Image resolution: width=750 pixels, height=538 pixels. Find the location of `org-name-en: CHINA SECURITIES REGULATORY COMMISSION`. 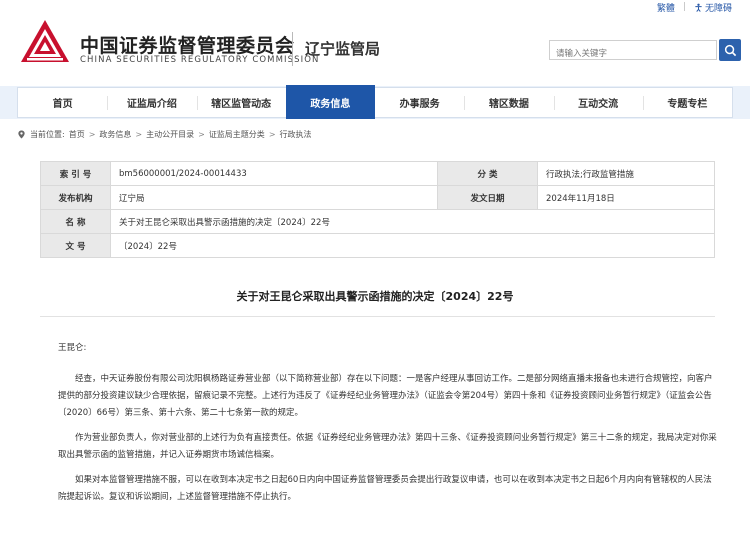

org-name-en: CHINA SECURITIES REGULATORY COMMISSION is located at coordinates (200, 60).